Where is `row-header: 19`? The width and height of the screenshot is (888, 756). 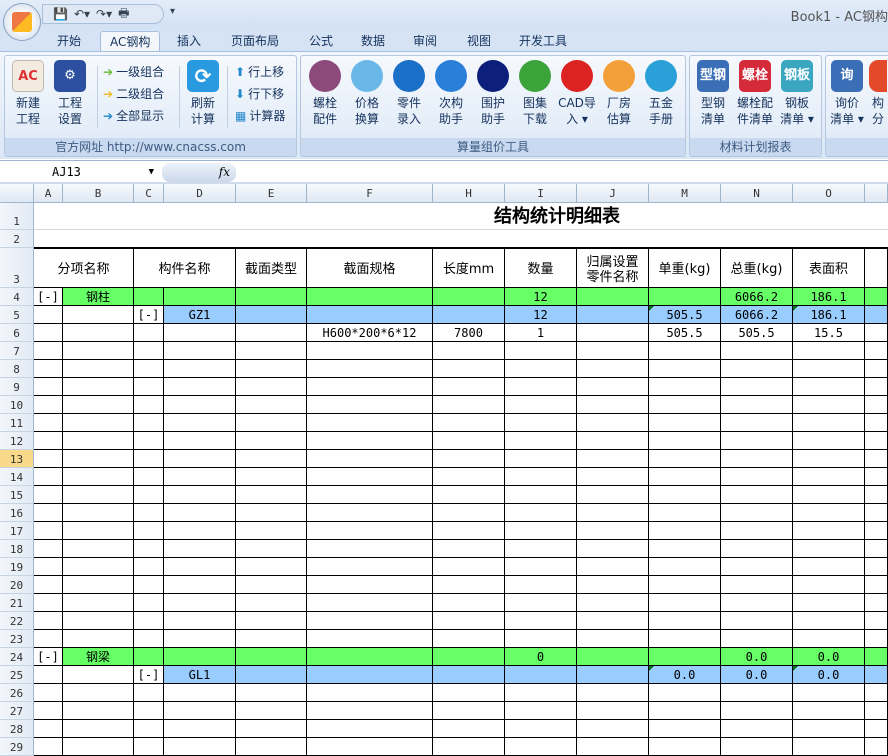 row-header: 19 is located at coordinates (17, 567).